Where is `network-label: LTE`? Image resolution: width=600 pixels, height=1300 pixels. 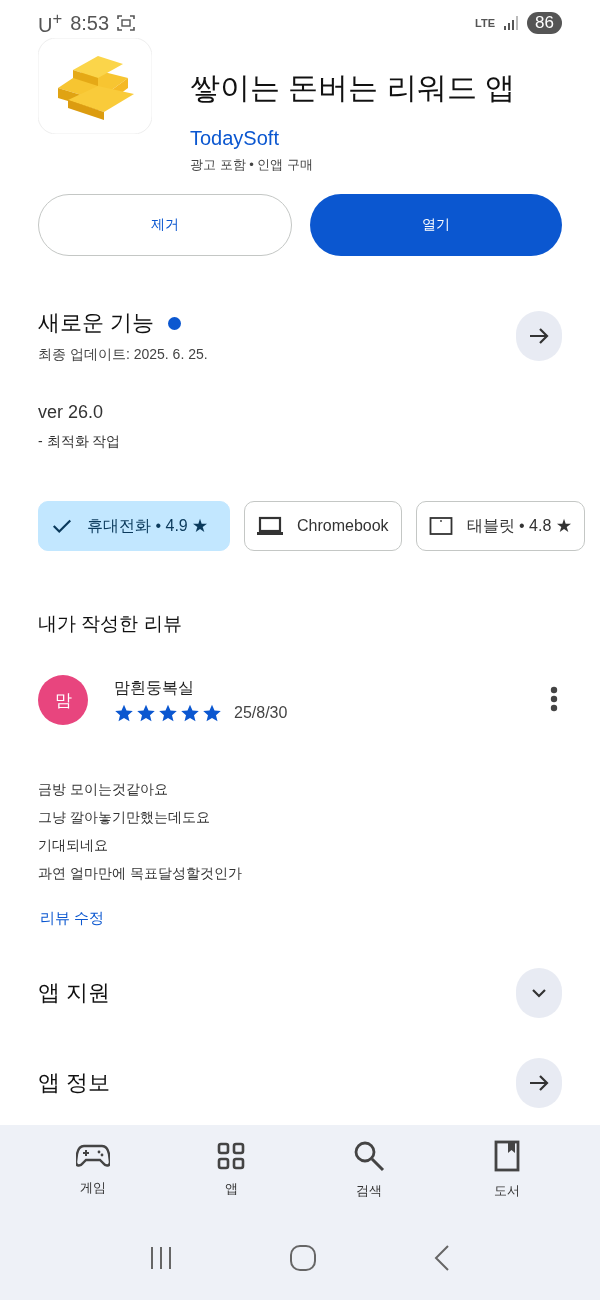
network-label: LTE is located at coordinates (485, 23).